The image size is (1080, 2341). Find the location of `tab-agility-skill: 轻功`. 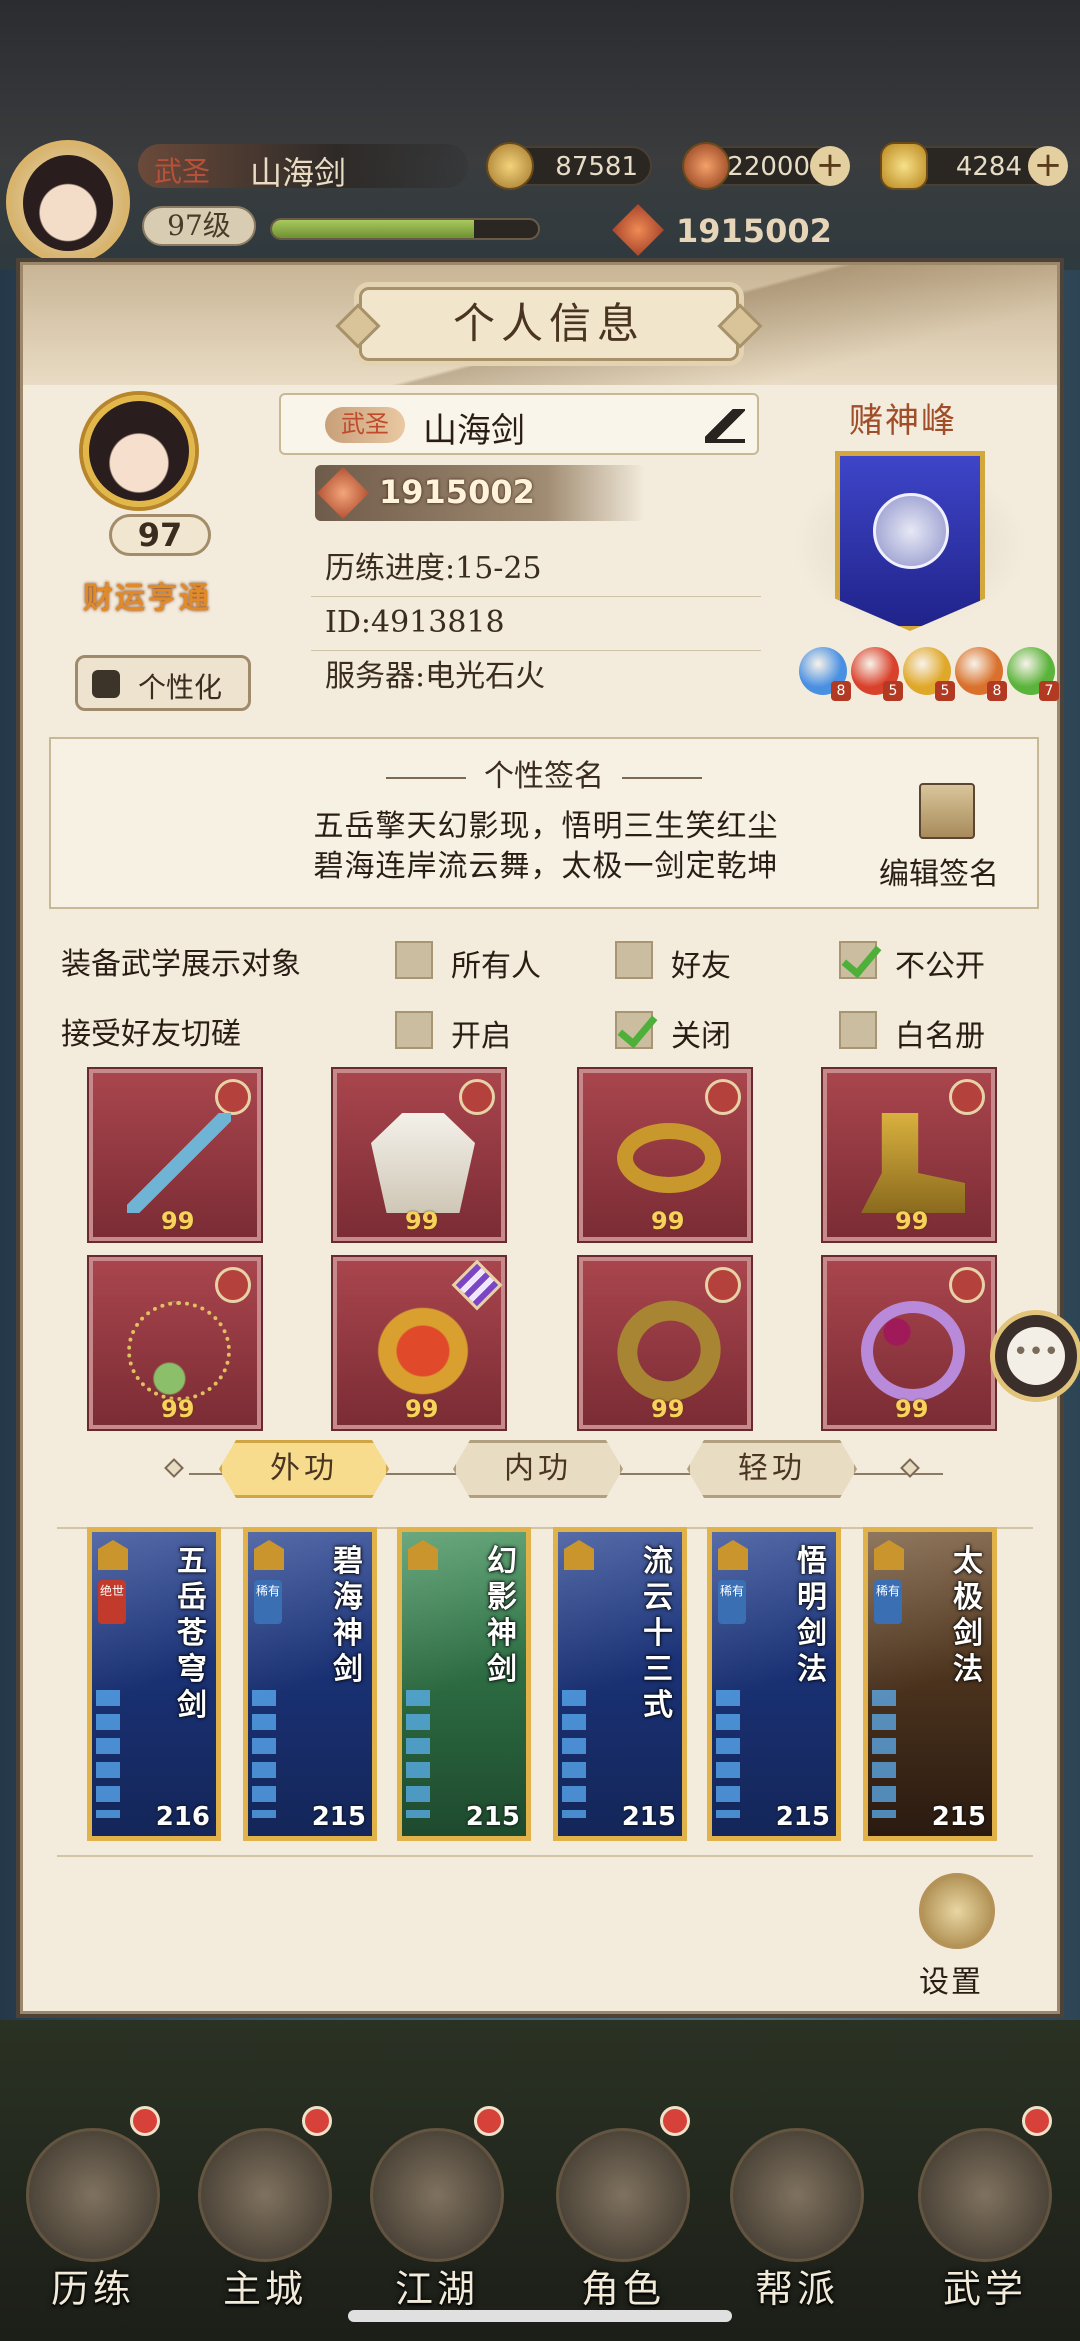

tab-agility-skill: 轻功 is located at coordinates (772, 1469).